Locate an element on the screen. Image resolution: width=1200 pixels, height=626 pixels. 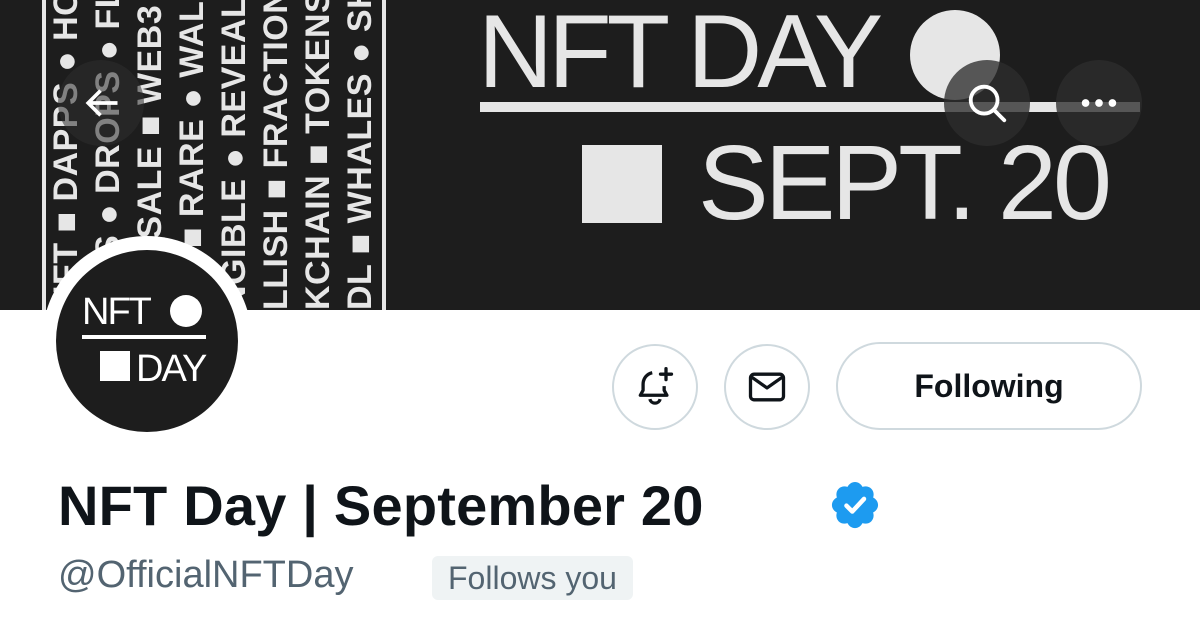
avatar-line2: DAY is located at coordinates (171, 369).